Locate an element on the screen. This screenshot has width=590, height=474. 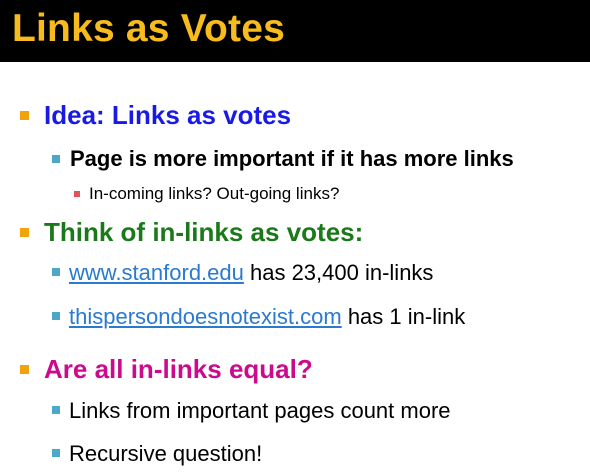
stanford-inlinks-text: has 23,400 in-links is located at coordinates (338, 272).